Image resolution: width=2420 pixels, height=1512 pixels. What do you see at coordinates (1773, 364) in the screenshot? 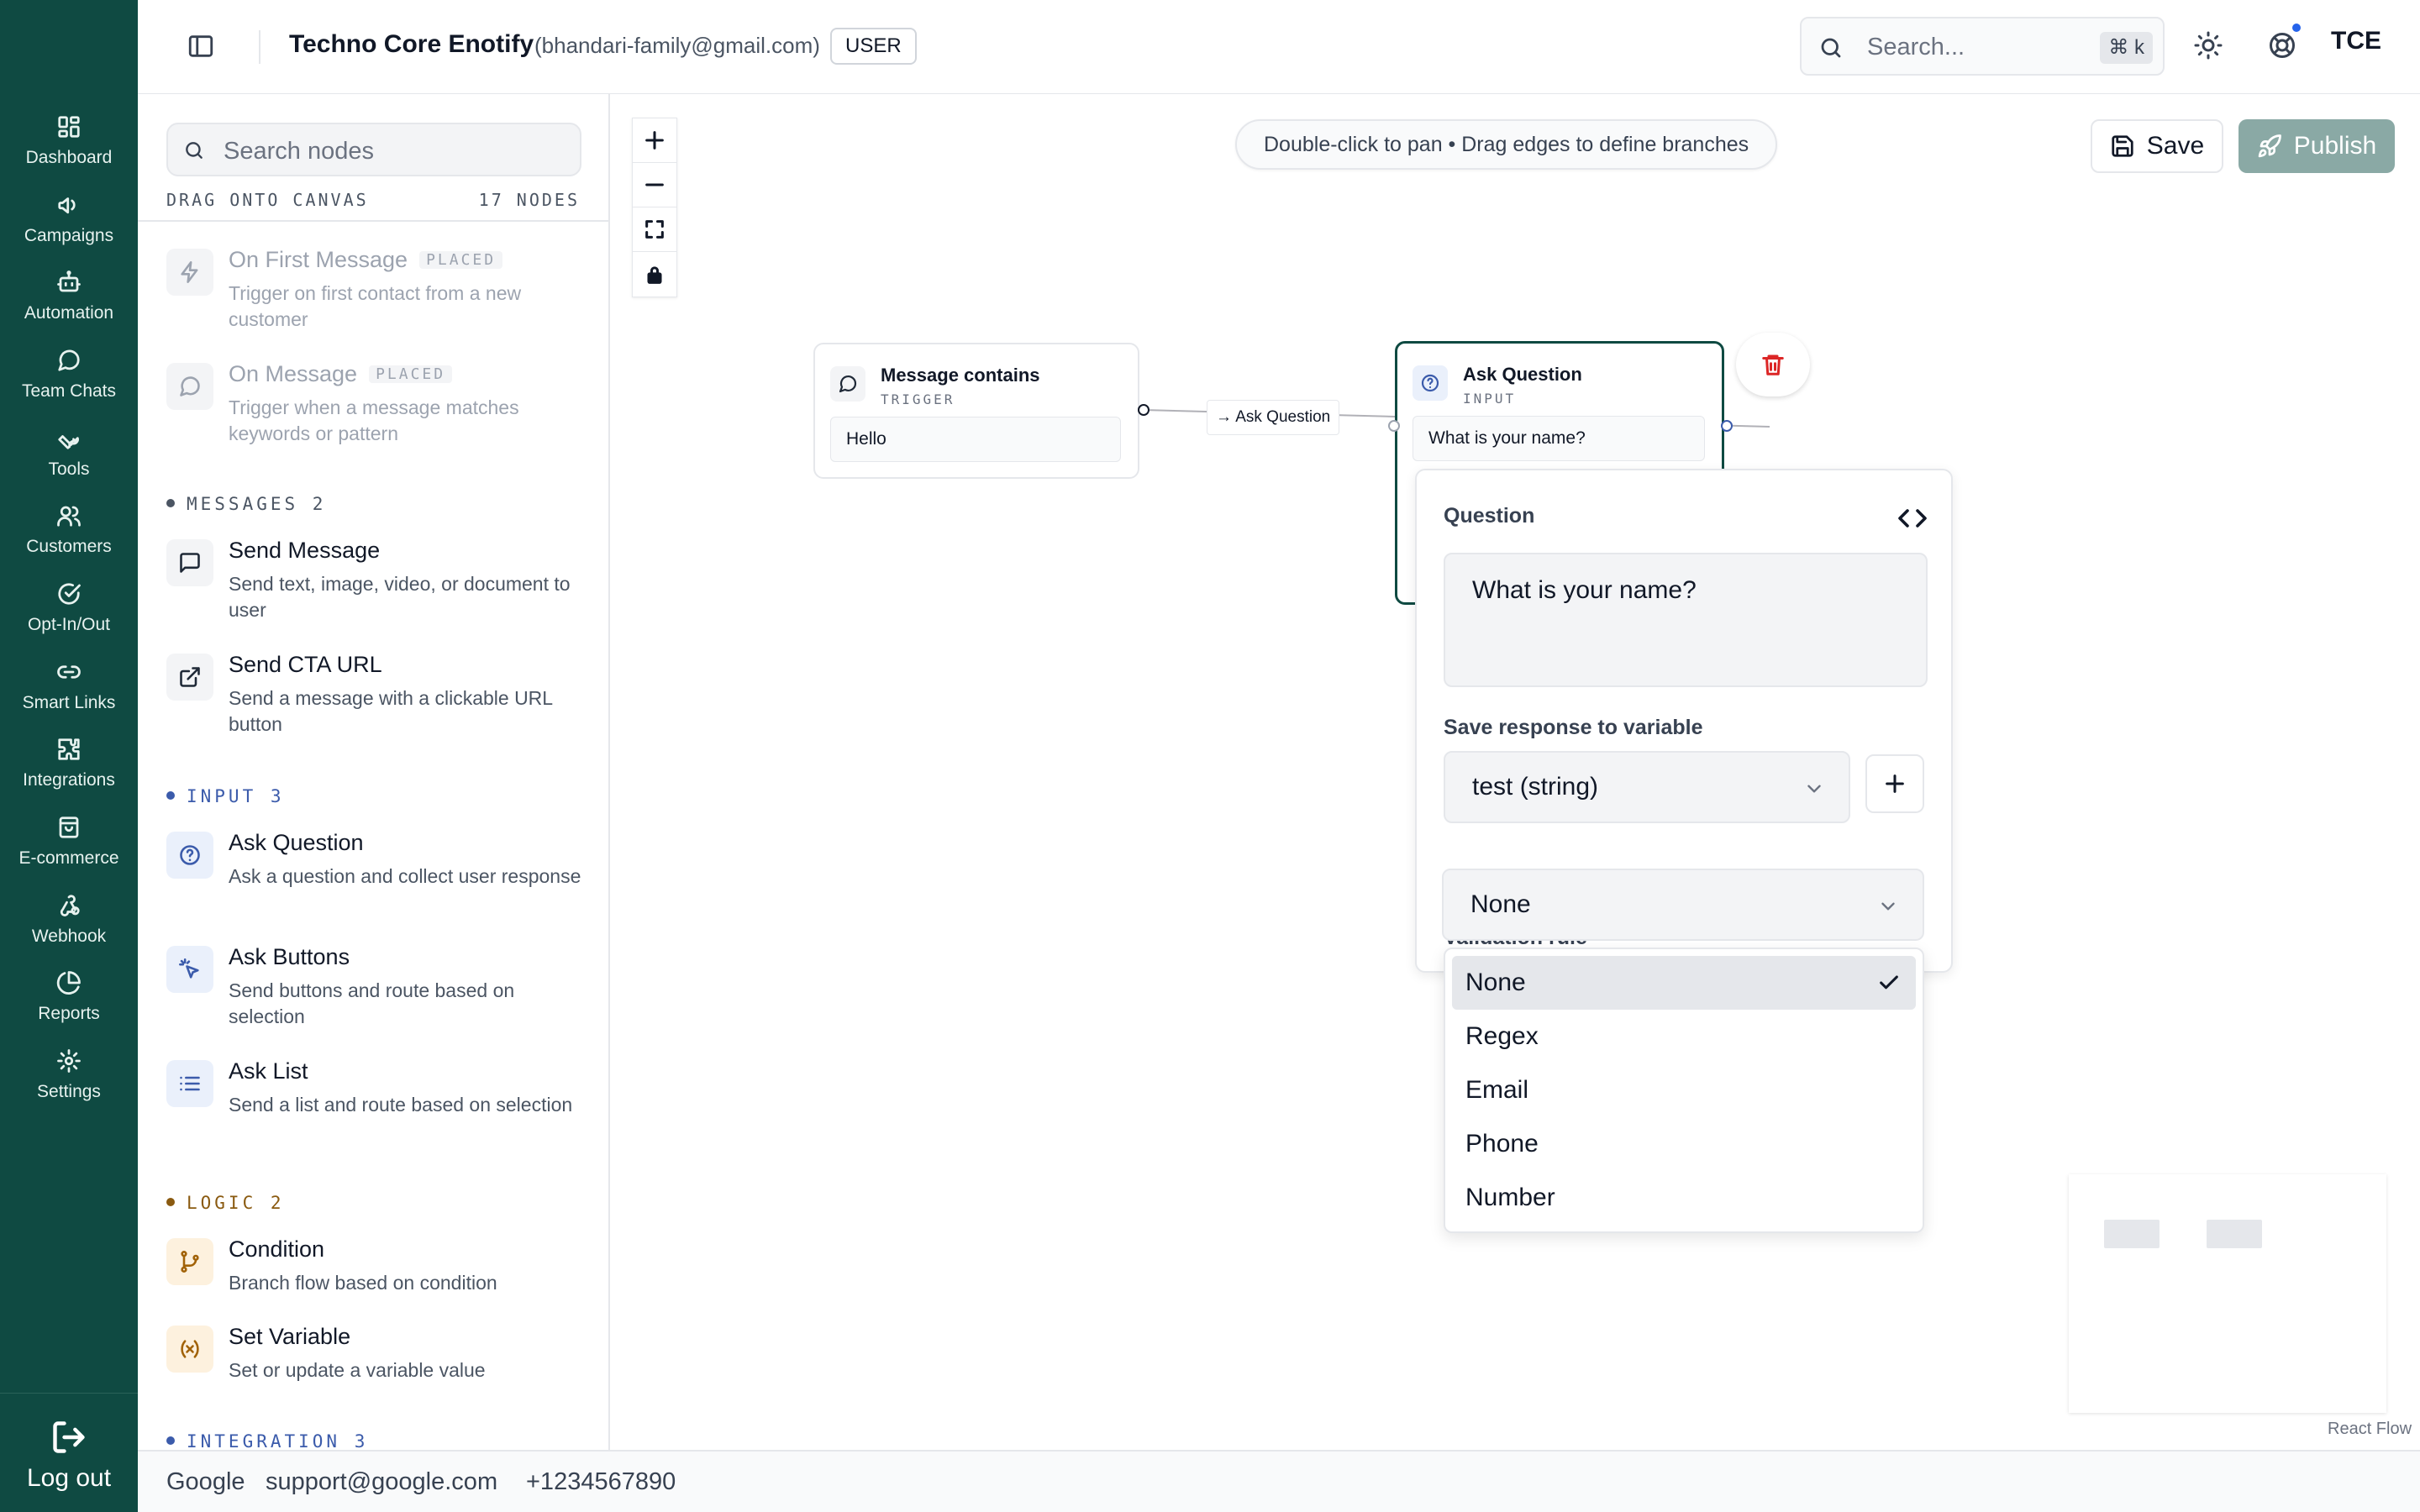
I see `delete-node-button` at bounding box center [1773, 364].